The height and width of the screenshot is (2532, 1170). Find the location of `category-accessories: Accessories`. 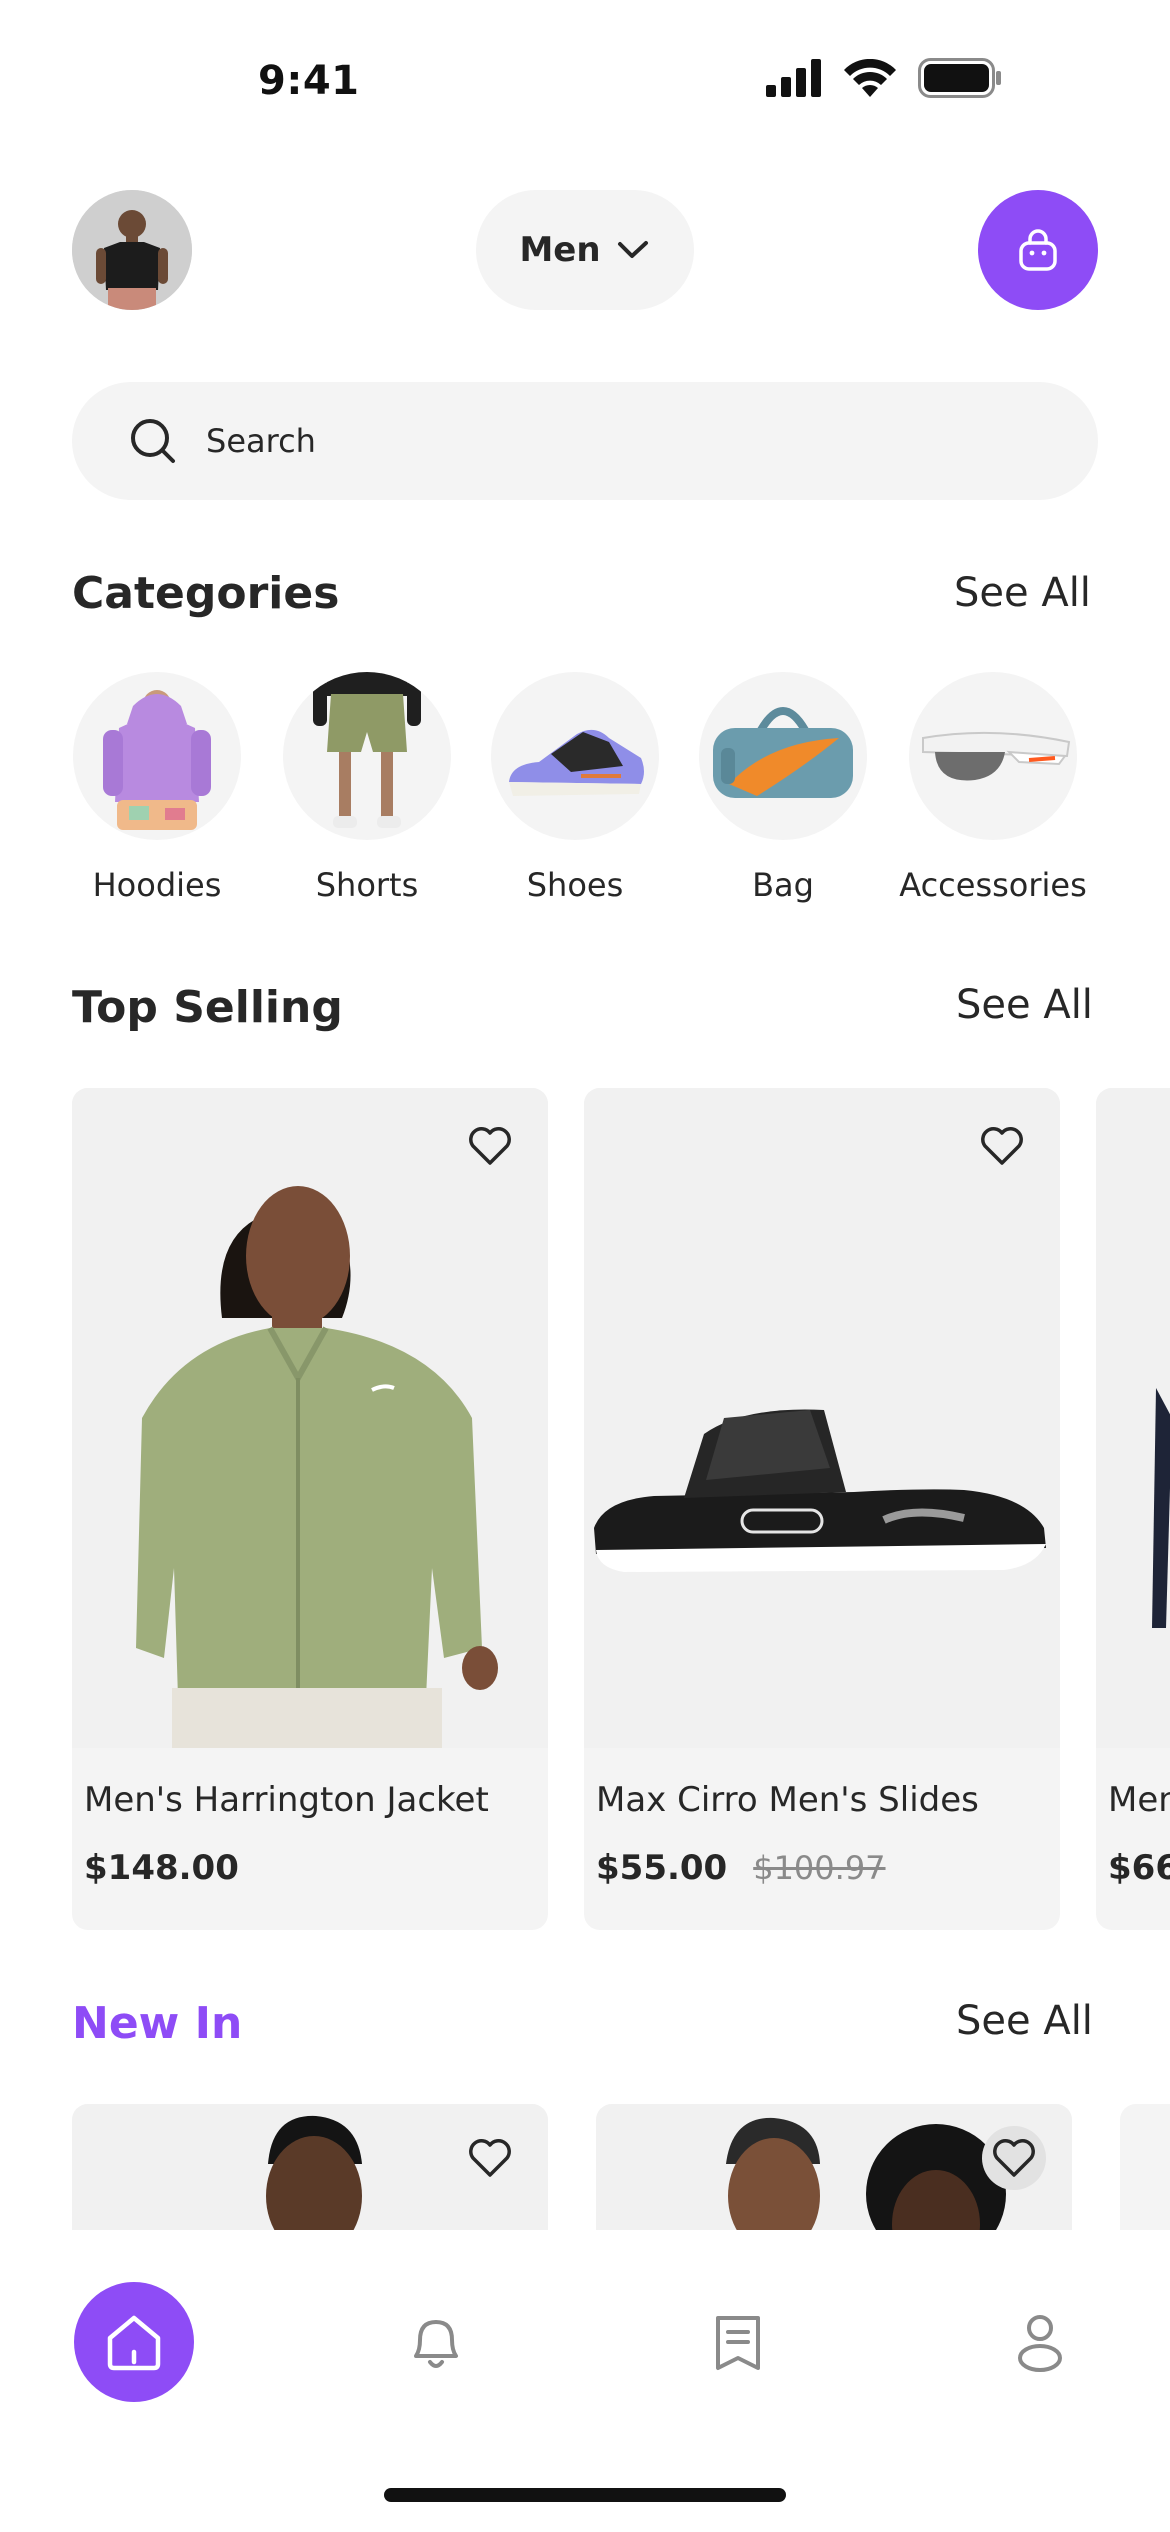

category-accessories: Accessories is located at coordinates (993, 788).